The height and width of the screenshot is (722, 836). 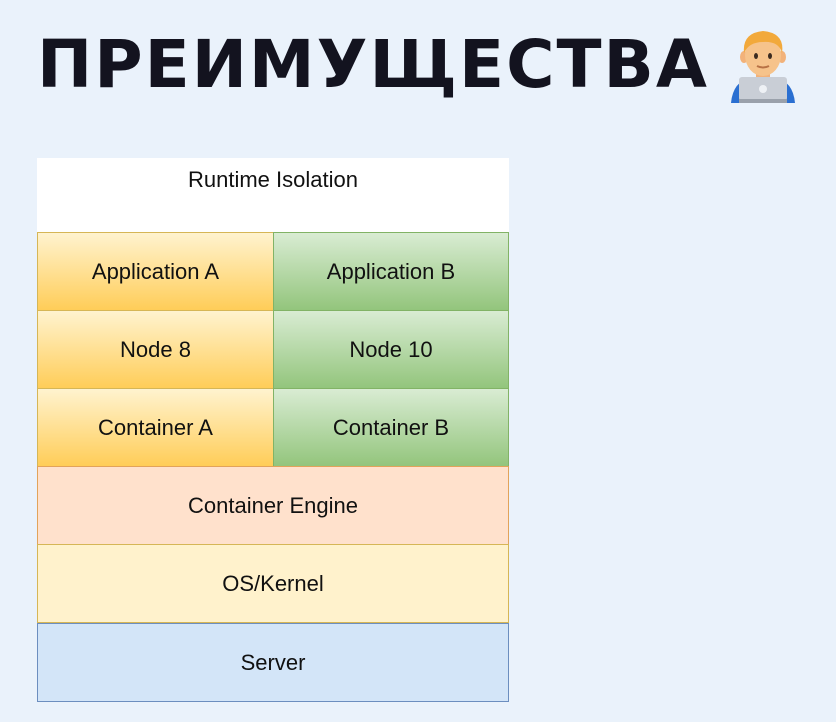 What do you see at coordinates (273, 195) in the screenshot?
I see `diagram-caption-box: Runtime Isolation` at bounding box center [273, 195].